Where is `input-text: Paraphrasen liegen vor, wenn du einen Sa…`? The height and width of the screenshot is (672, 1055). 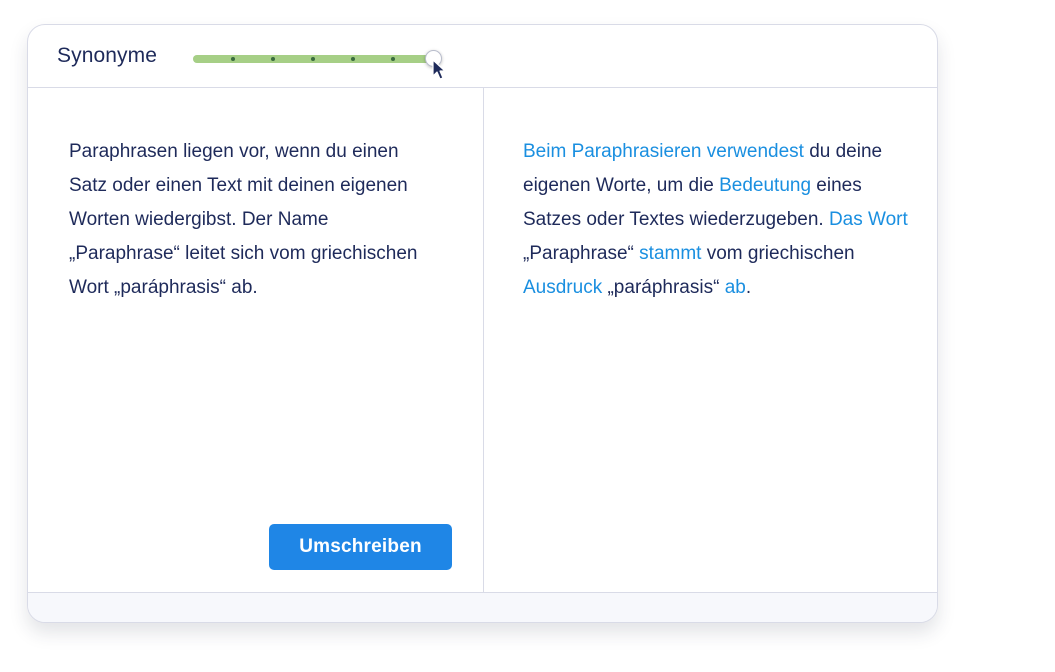 input-text: Paraphrasen liegen vor, wenn du einen Sa… is located at coordinates (249, 220).